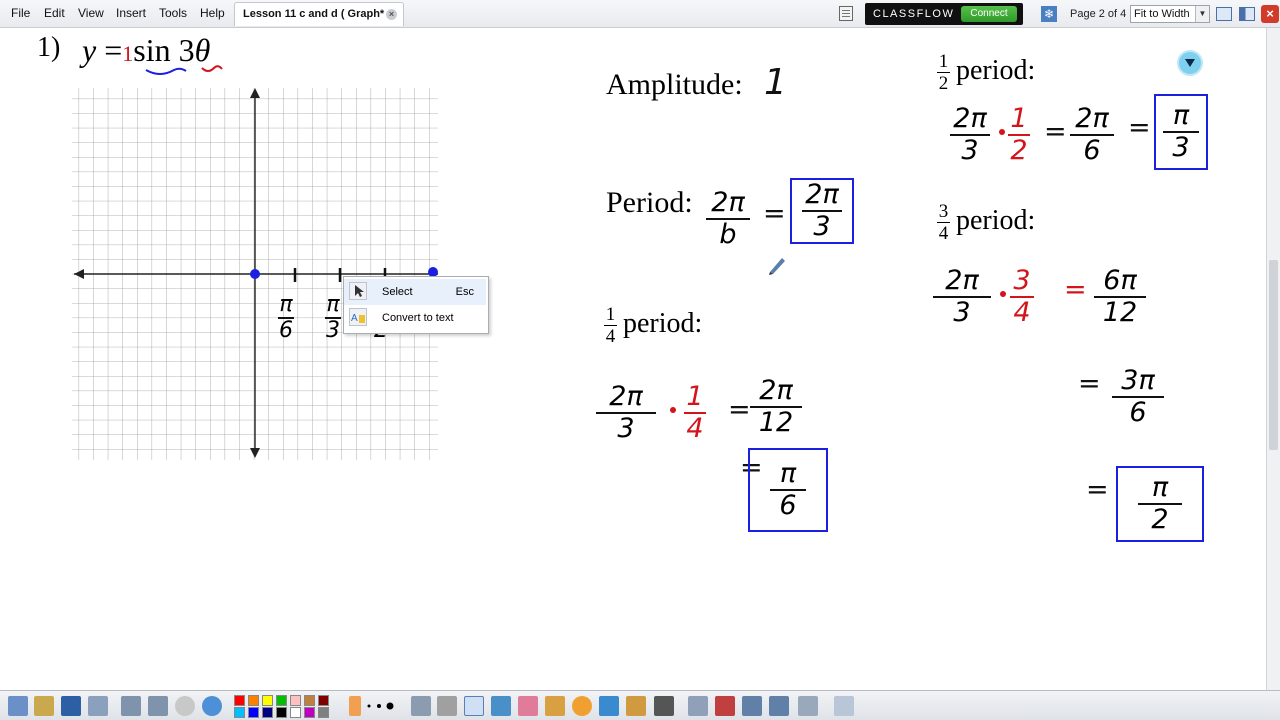  What do you see at coordinates (1224, 14) in the screenshot?
I see `desktop-mode-icon` at bounding box center [1224, 14].